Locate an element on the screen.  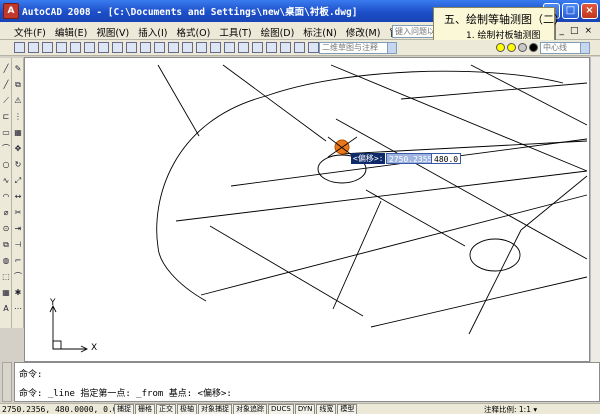
new-icon is located at coordinates (19, 47).